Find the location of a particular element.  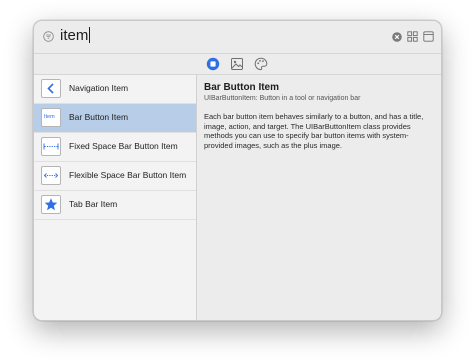

objects-library-icon is located at coordinates (213, 64).